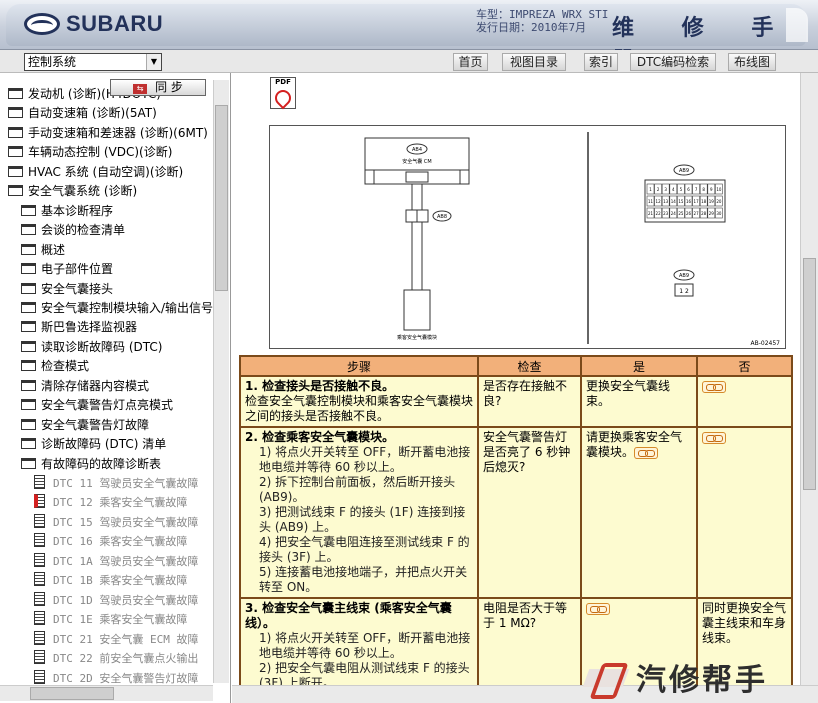  I want to click on sidebar-item-label: 诊断故障码 (DTC) 清单, so click(104, 444).